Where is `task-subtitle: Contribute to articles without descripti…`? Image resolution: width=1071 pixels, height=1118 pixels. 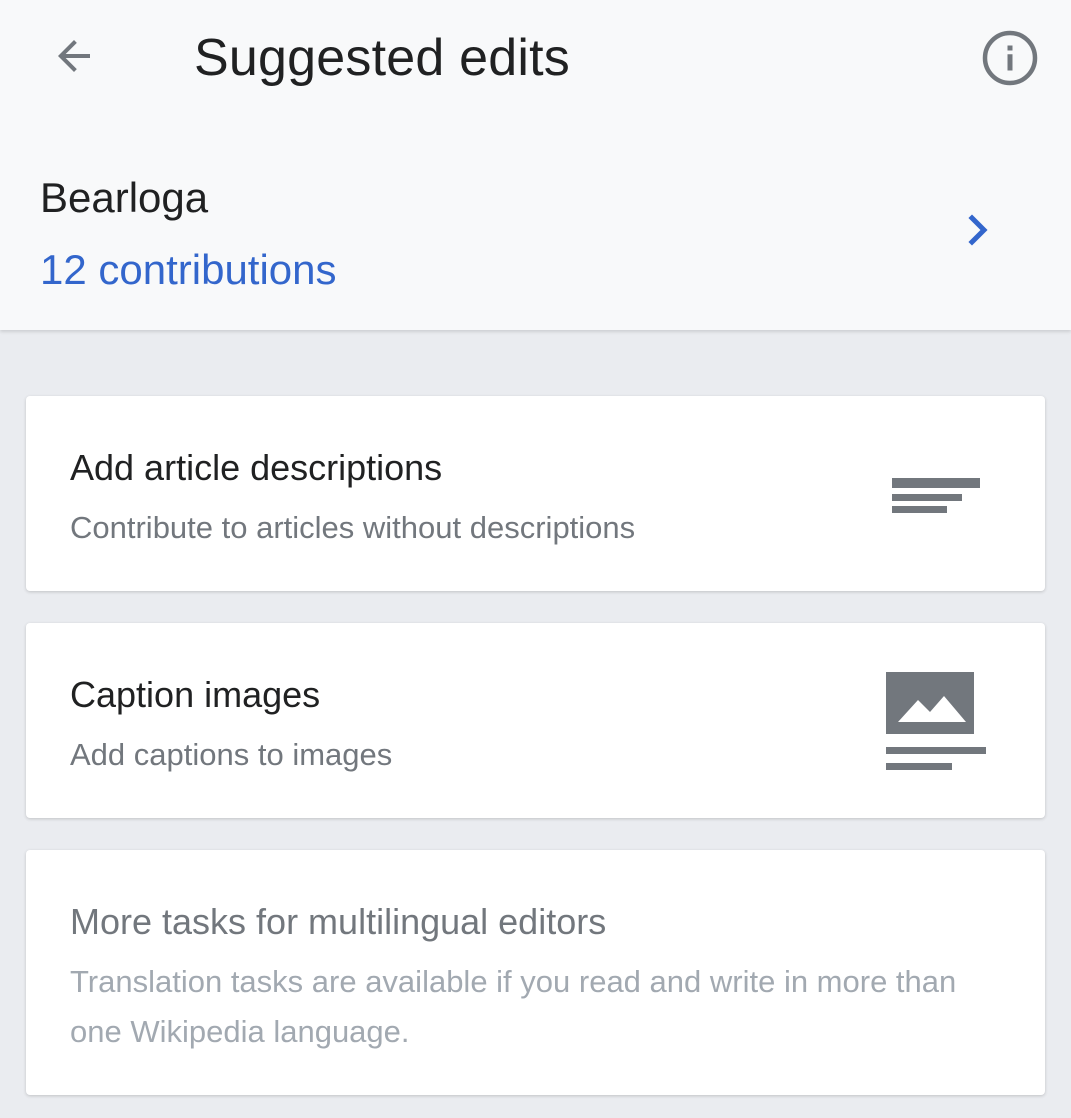 task-subtitle: Contribute to articles without descripti… is located at coordinates (353, 527).